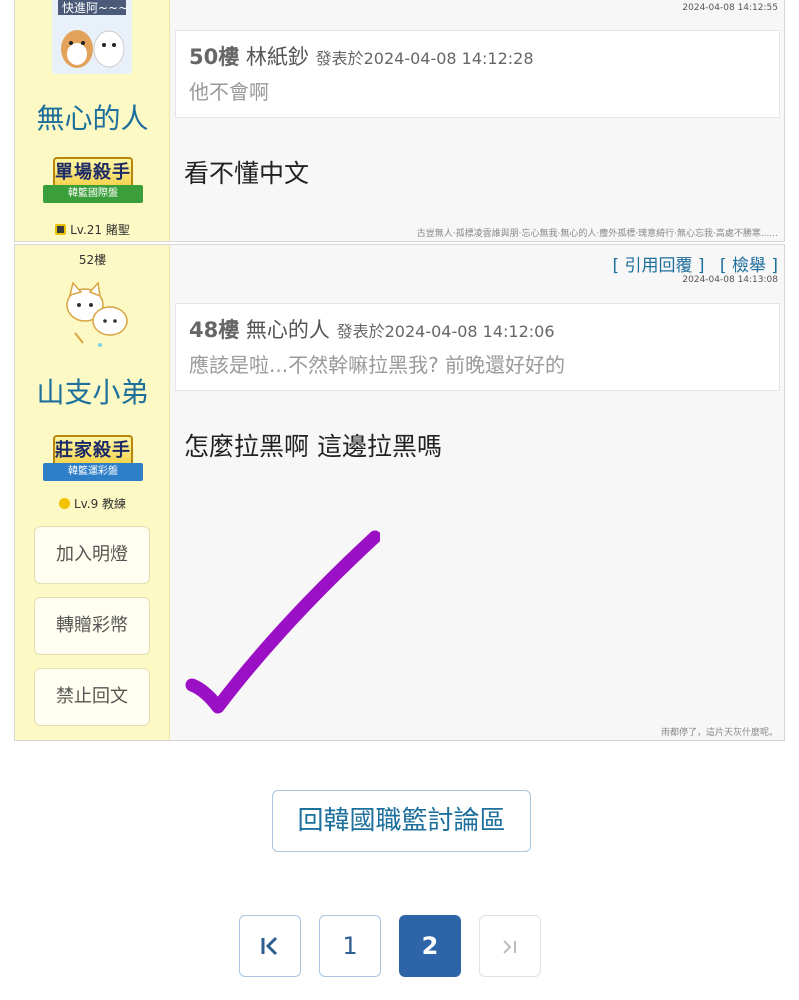 The height and width of the screenshot is (1000, 799). Describe the element at coordinates (93, 184) in the screenshot. I see `rank-badge: 單場殺手 韓籃國際盤` at that location.